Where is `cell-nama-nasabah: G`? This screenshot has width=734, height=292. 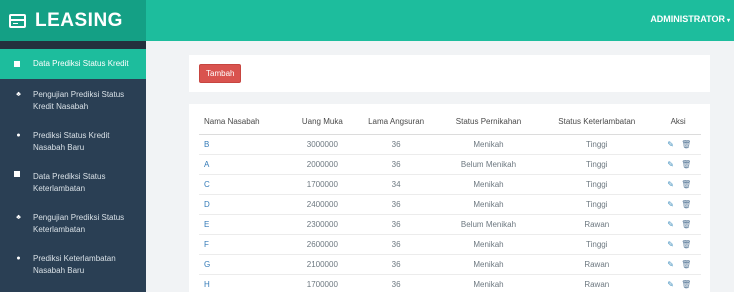
cell-nama-nasabah: G is located at coordinates (245, 264).